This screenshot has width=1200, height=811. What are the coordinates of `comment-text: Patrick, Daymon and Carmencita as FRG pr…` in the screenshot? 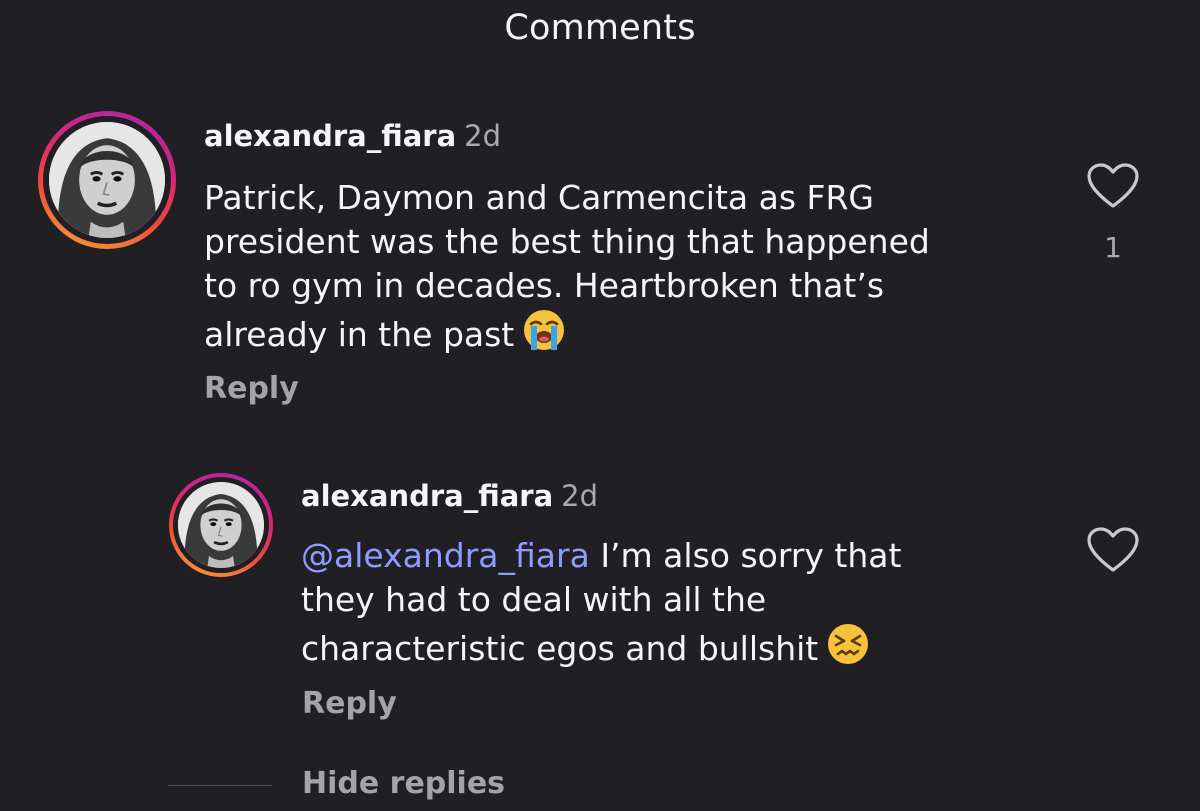 It's located at (567, 266).